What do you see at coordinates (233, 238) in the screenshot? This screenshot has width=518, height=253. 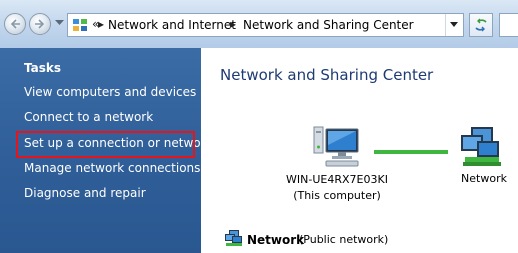 I see `network-small-icon` at bounding box center [233, 238].